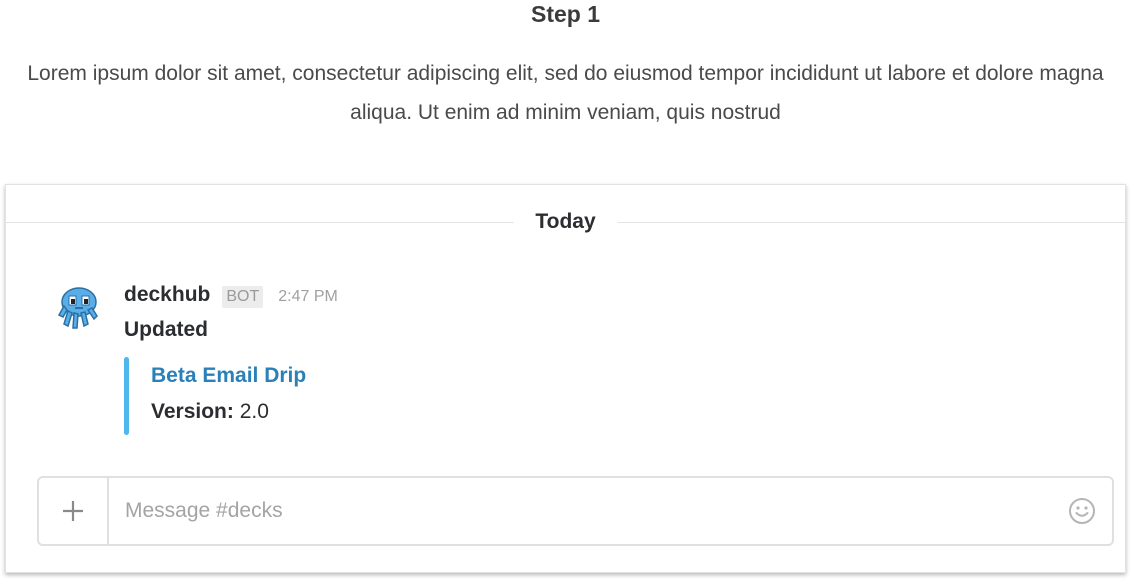  I want to click on emoji-button, so click(1082, 511).